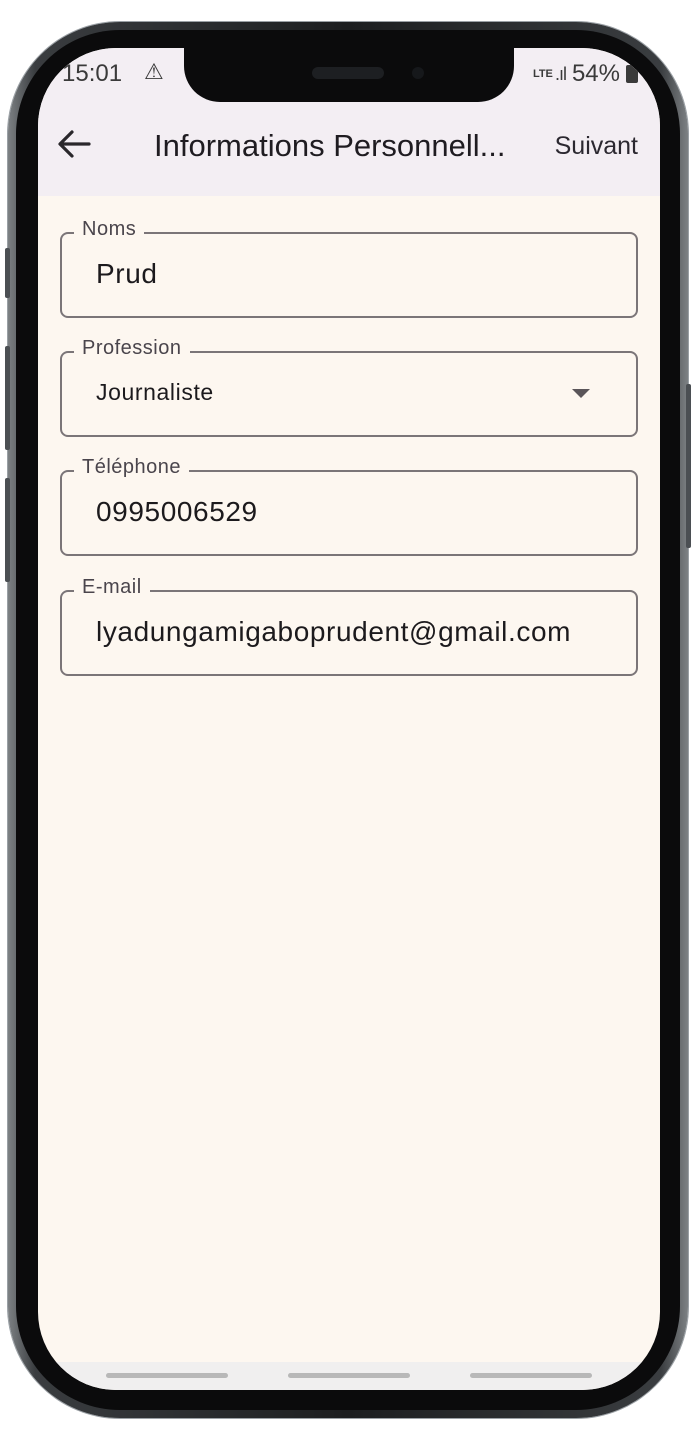  I want to click on nav-handle-right, so click(531, 1375).